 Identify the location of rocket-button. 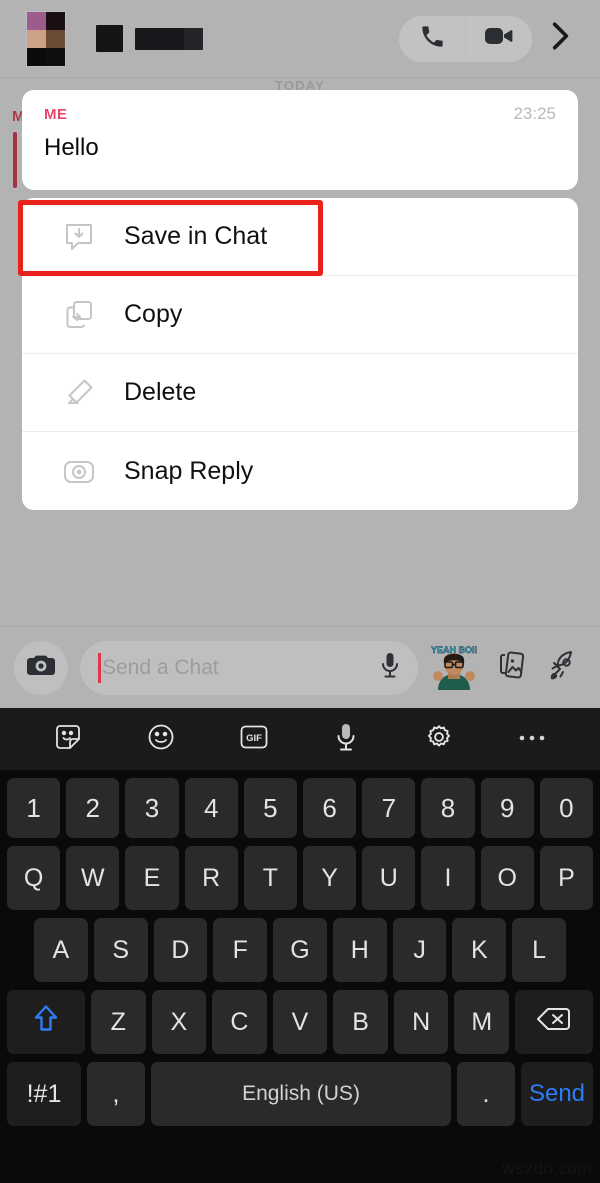
(563, 667).